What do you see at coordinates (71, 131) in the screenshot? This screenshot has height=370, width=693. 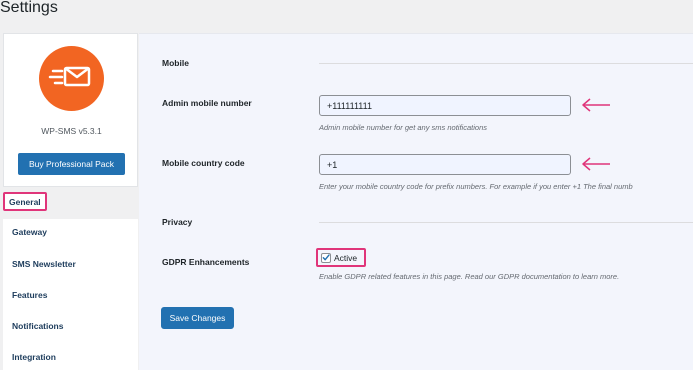 I see `plugin-version: WP-SMS v5.3.1` at bounding box center [71, 131].